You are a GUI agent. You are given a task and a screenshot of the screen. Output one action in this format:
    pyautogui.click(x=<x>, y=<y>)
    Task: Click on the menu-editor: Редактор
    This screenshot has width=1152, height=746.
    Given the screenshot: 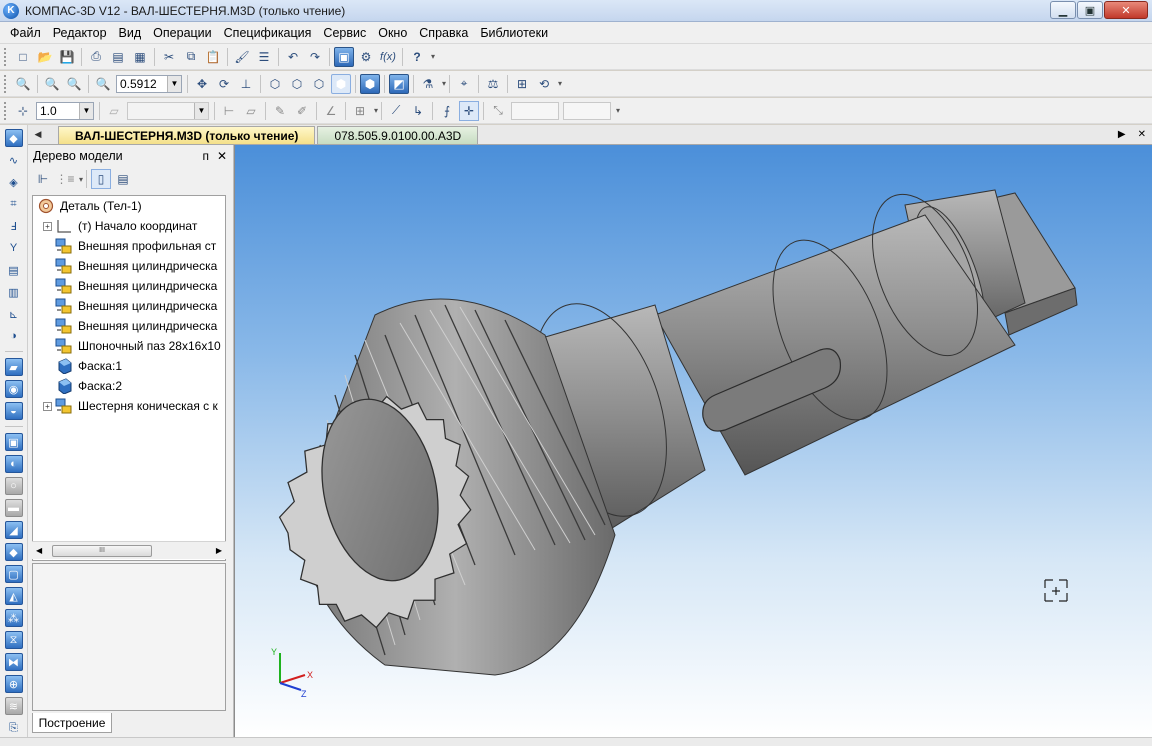 What is the action you would take?
    pyautogui.click(x=80, y=33)
    